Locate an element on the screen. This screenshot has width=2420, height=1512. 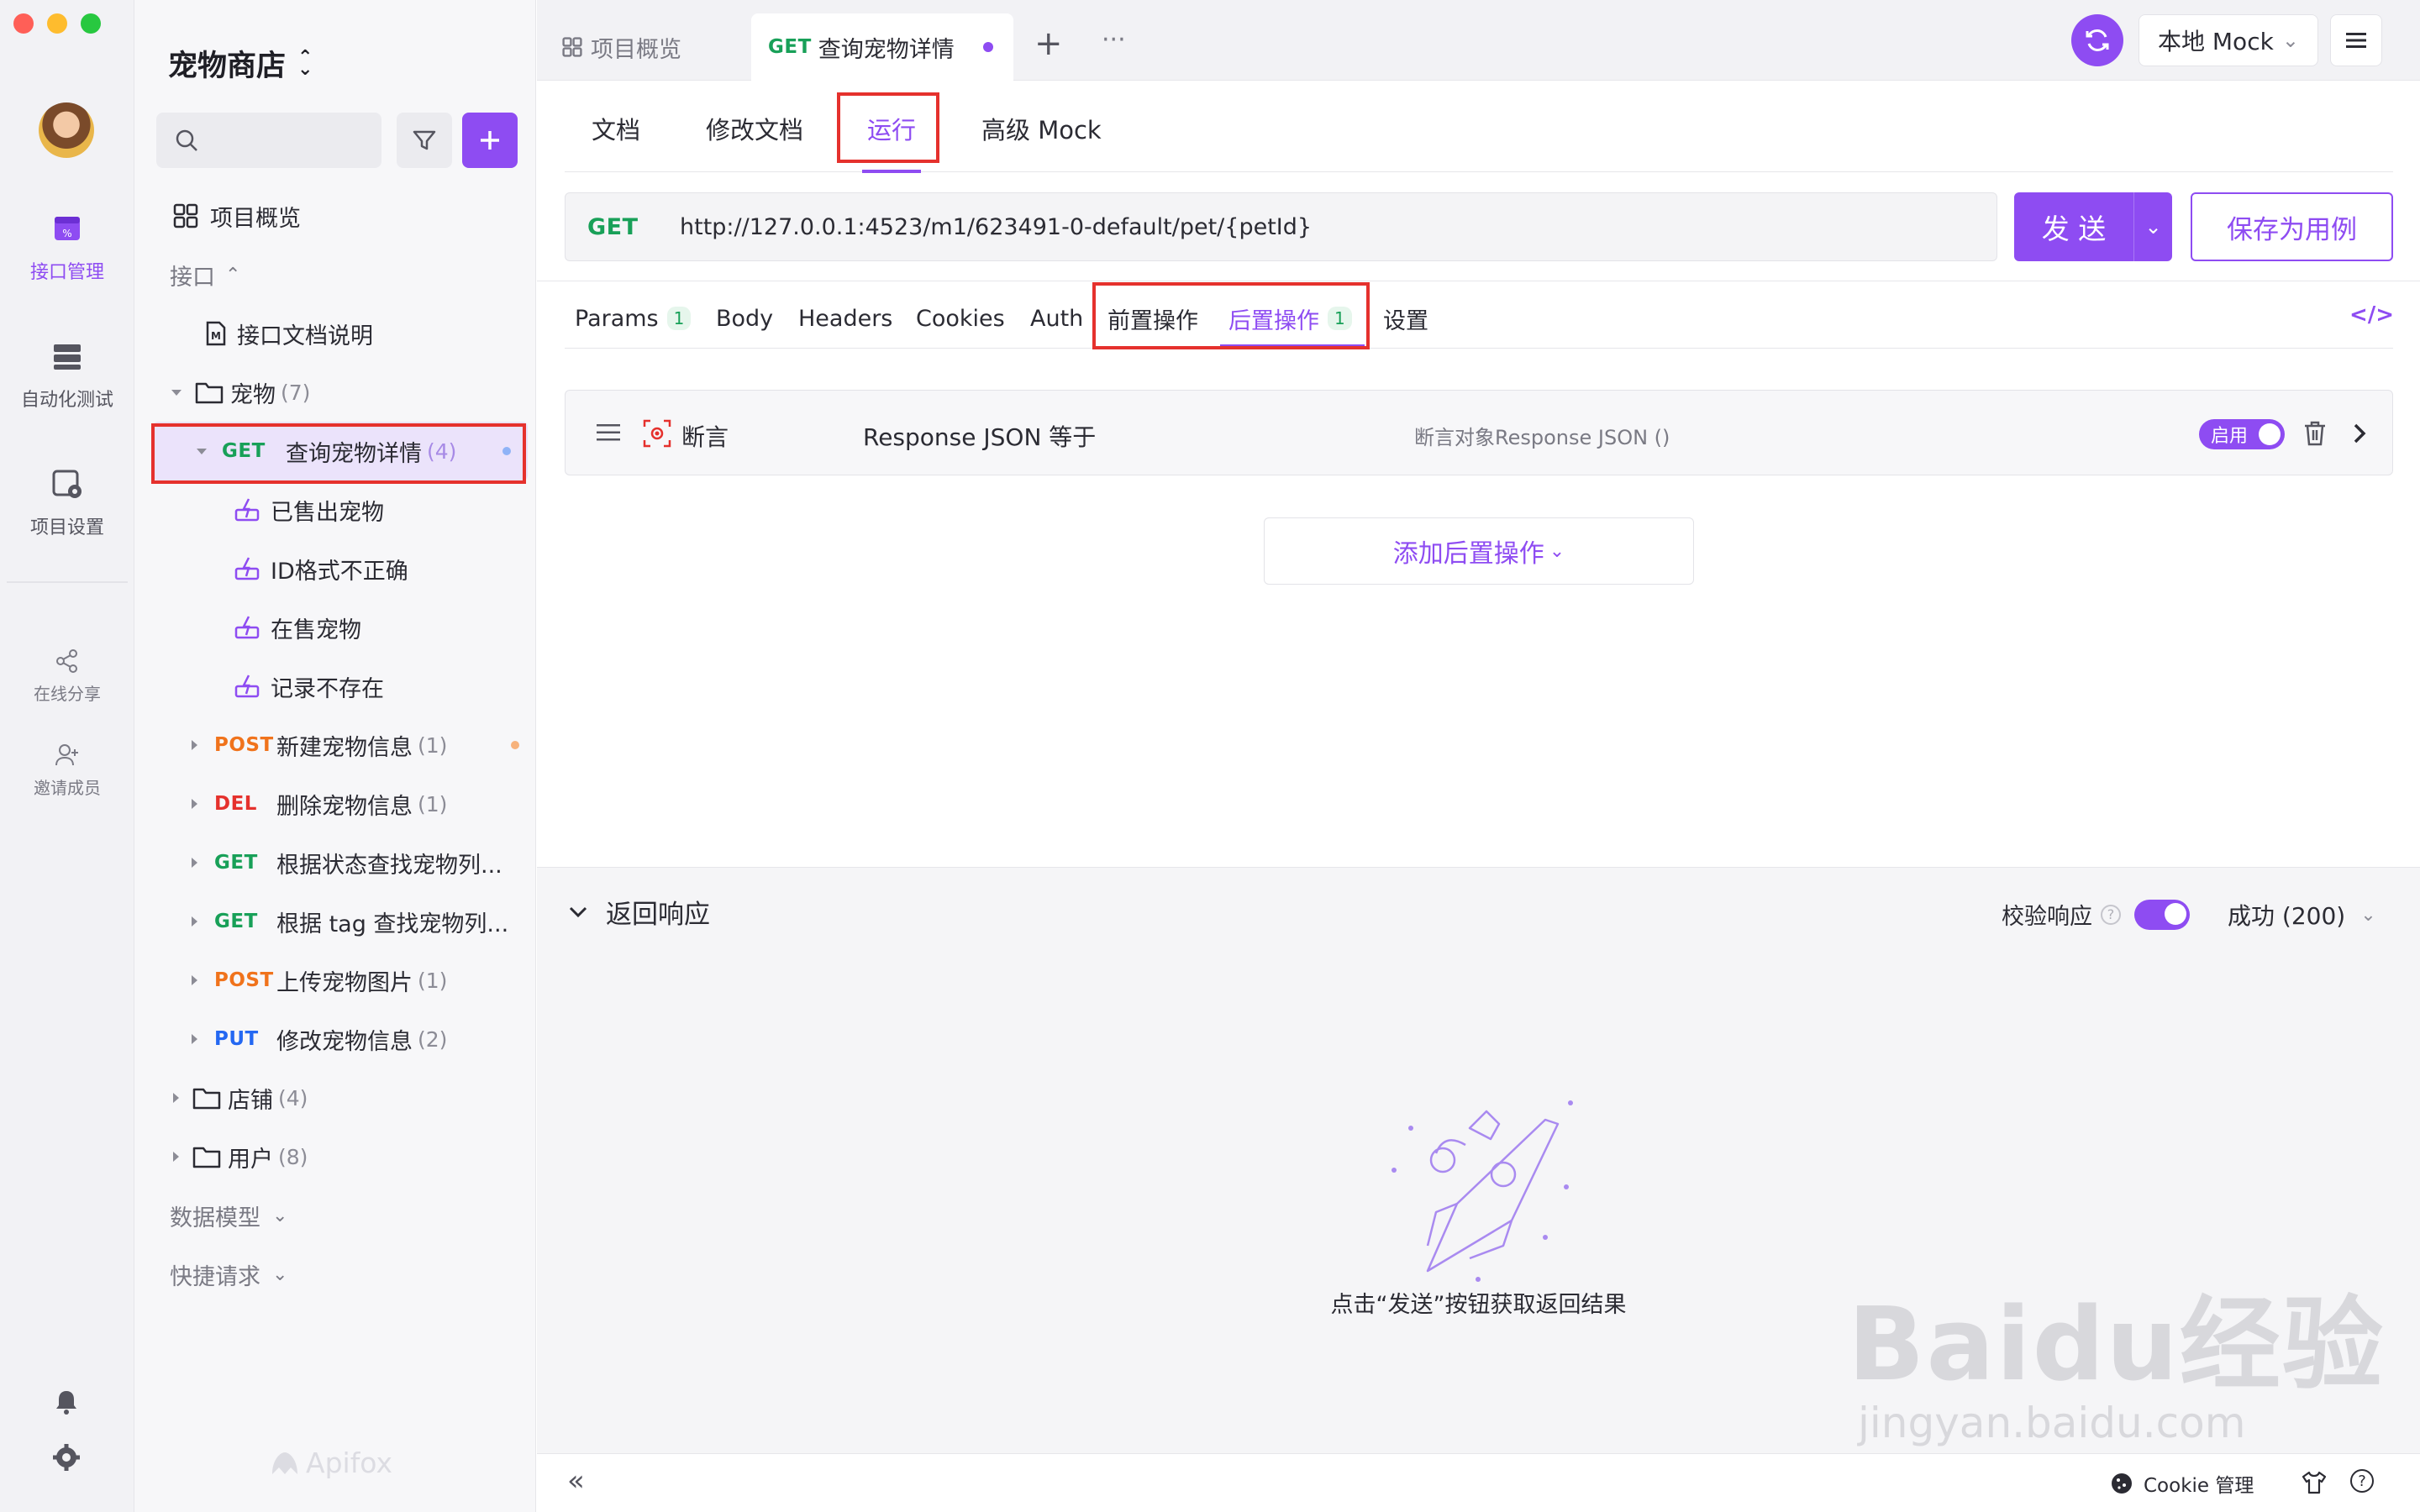
folder-label: 店铺 is located at coordinates (250, 1100).